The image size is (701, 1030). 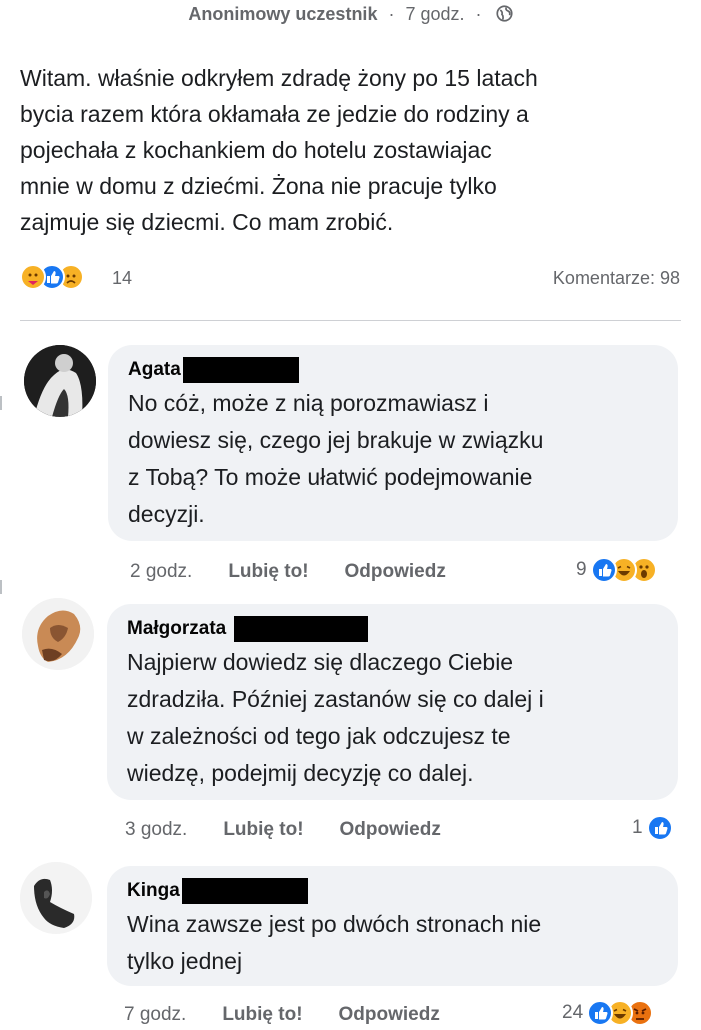 I want to click on comment-author-name: Małgorzata, so click(x=176, y=629).